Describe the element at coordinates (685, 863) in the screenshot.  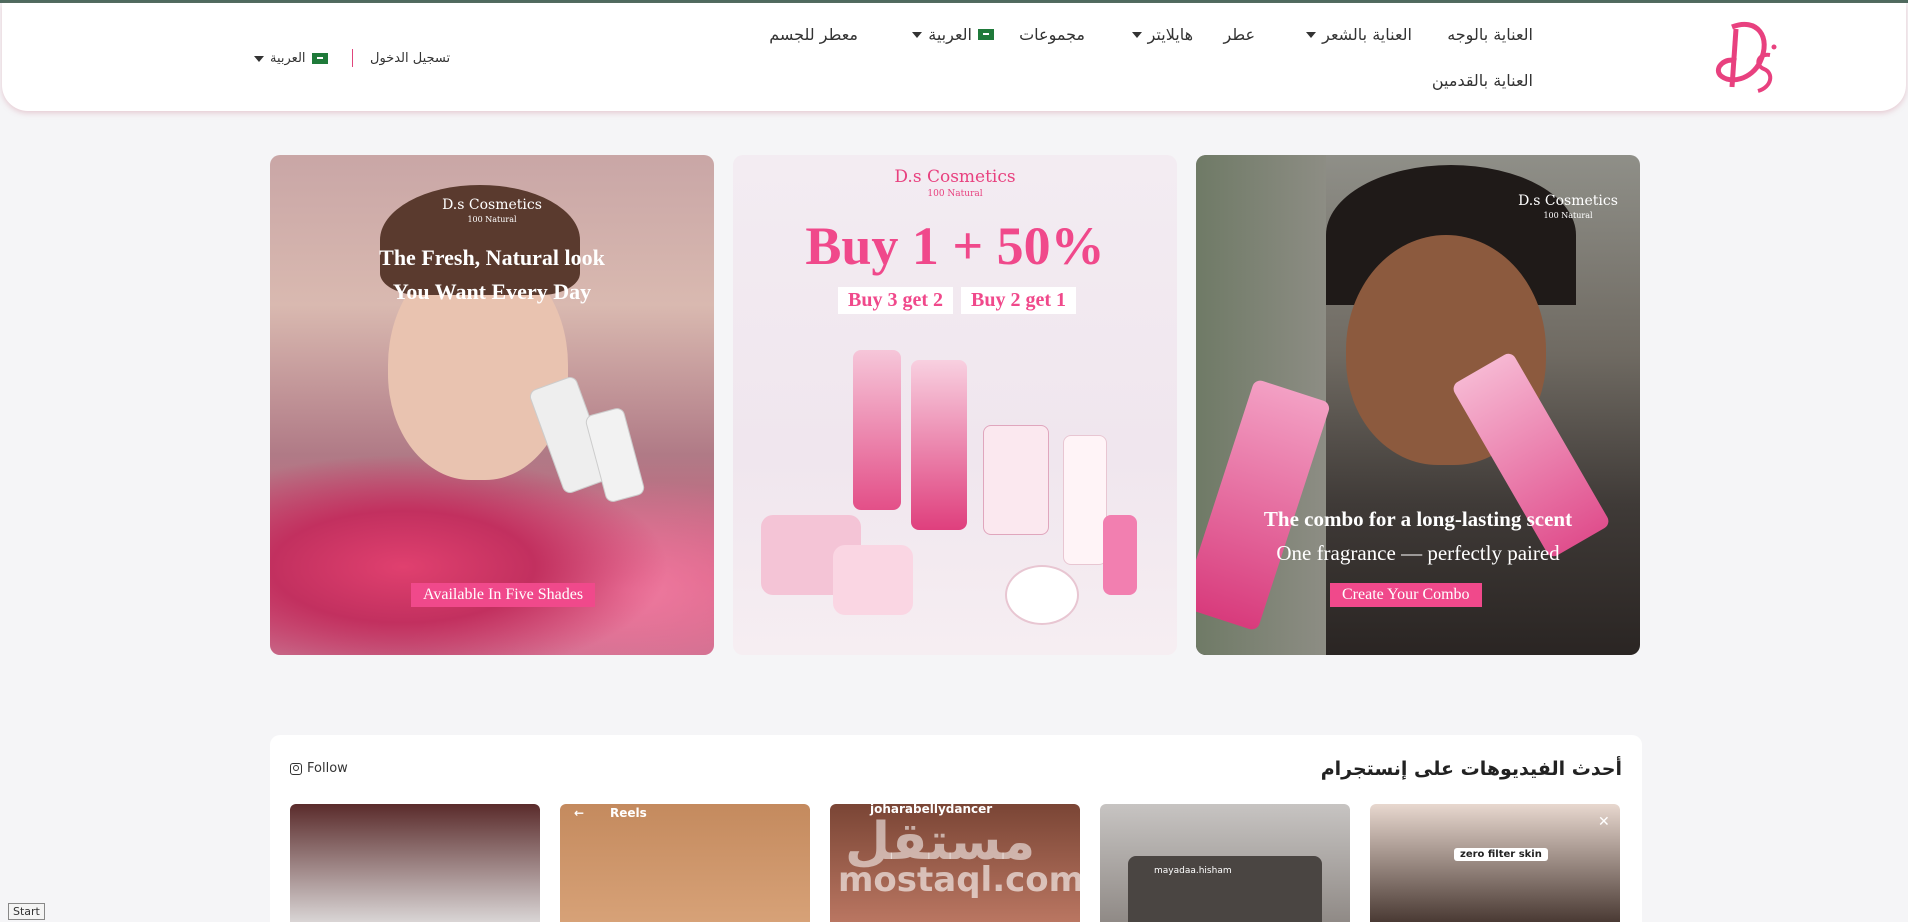
I see `reel-card: ← Reels` at that location.